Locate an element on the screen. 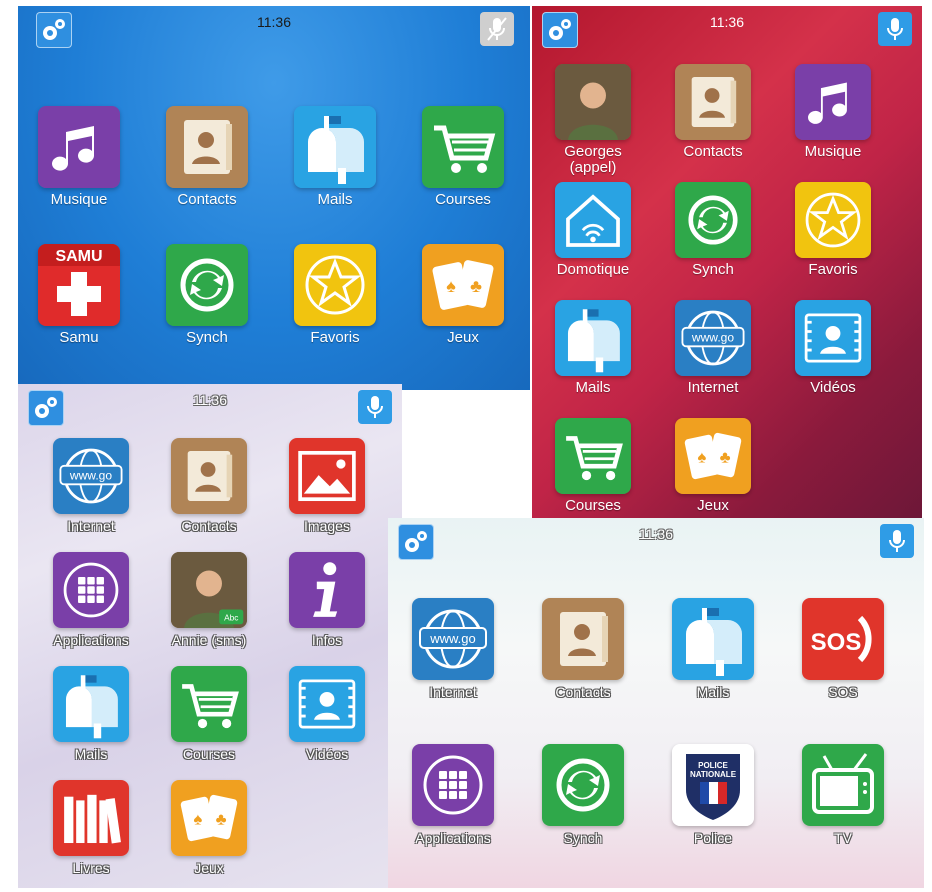 The image size is (932, 892). app-label: Musique is located at coordinates (833, 151).